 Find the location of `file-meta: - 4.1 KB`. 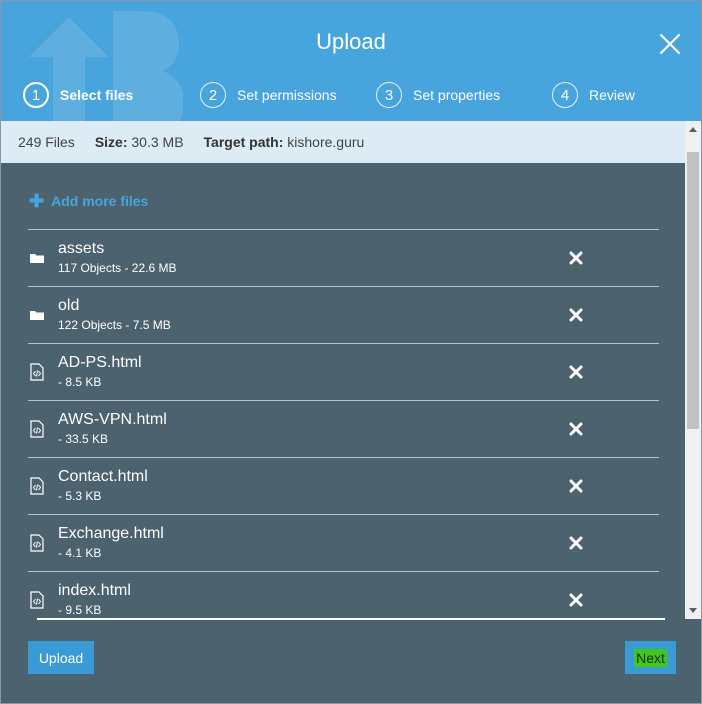

file-meta: - 4.1 KB is located at coordinates (80, 553).